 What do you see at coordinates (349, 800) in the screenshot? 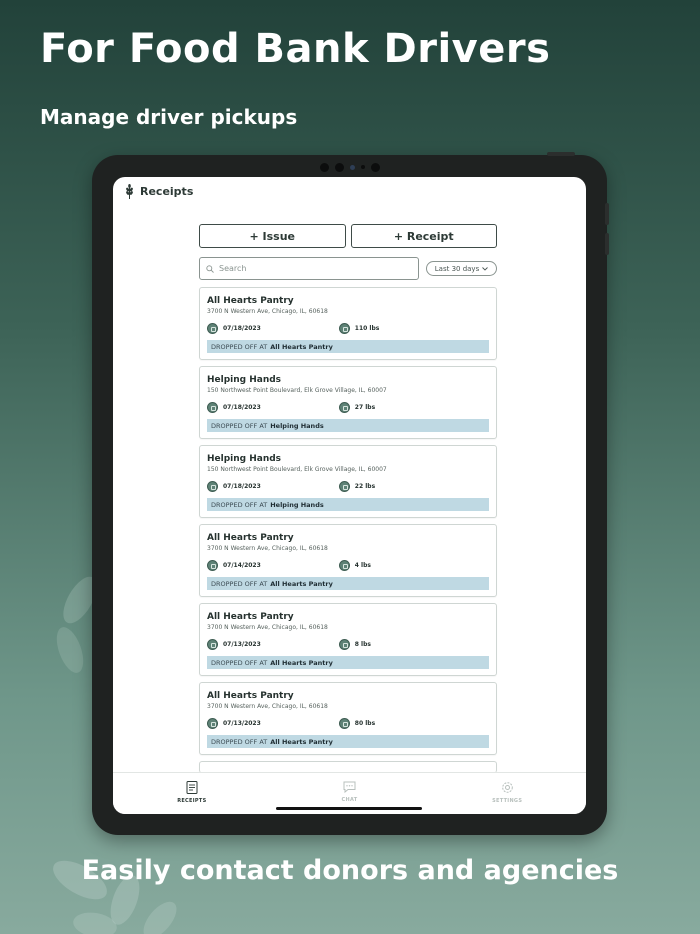
I see `tab-label: CHAT` at bounding box center [349, 800].